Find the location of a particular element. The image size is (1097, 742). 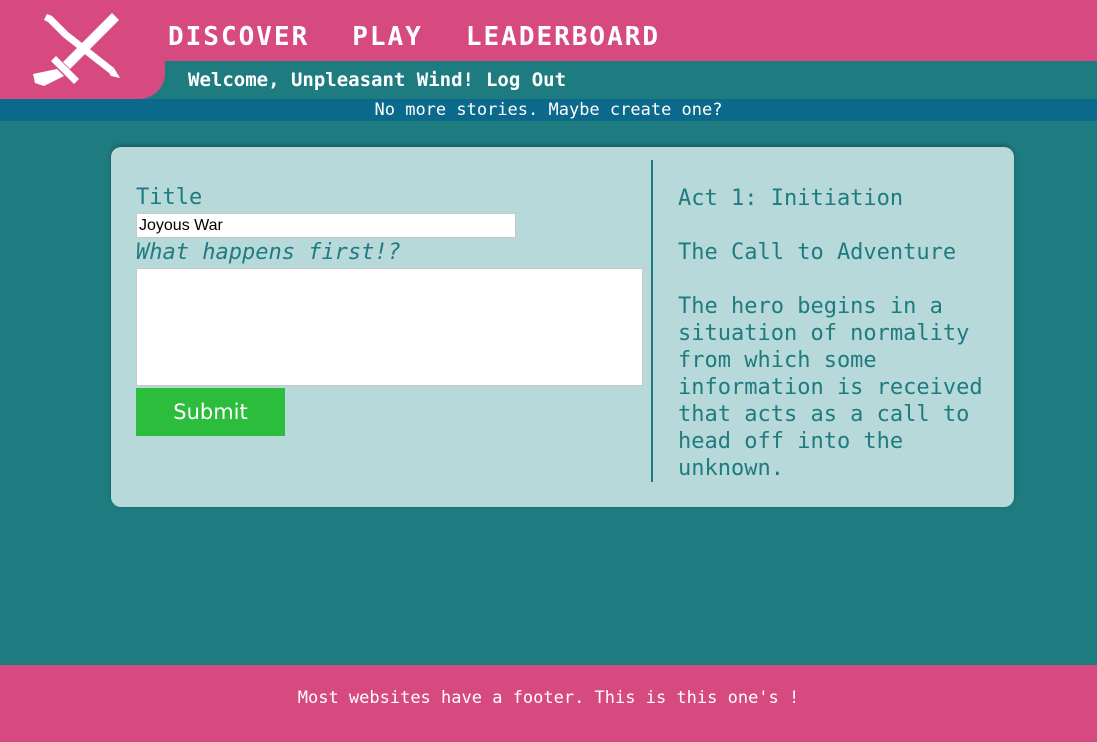

notice-text: No more stories. Maybe create one? is located at coordinates (548, 110).